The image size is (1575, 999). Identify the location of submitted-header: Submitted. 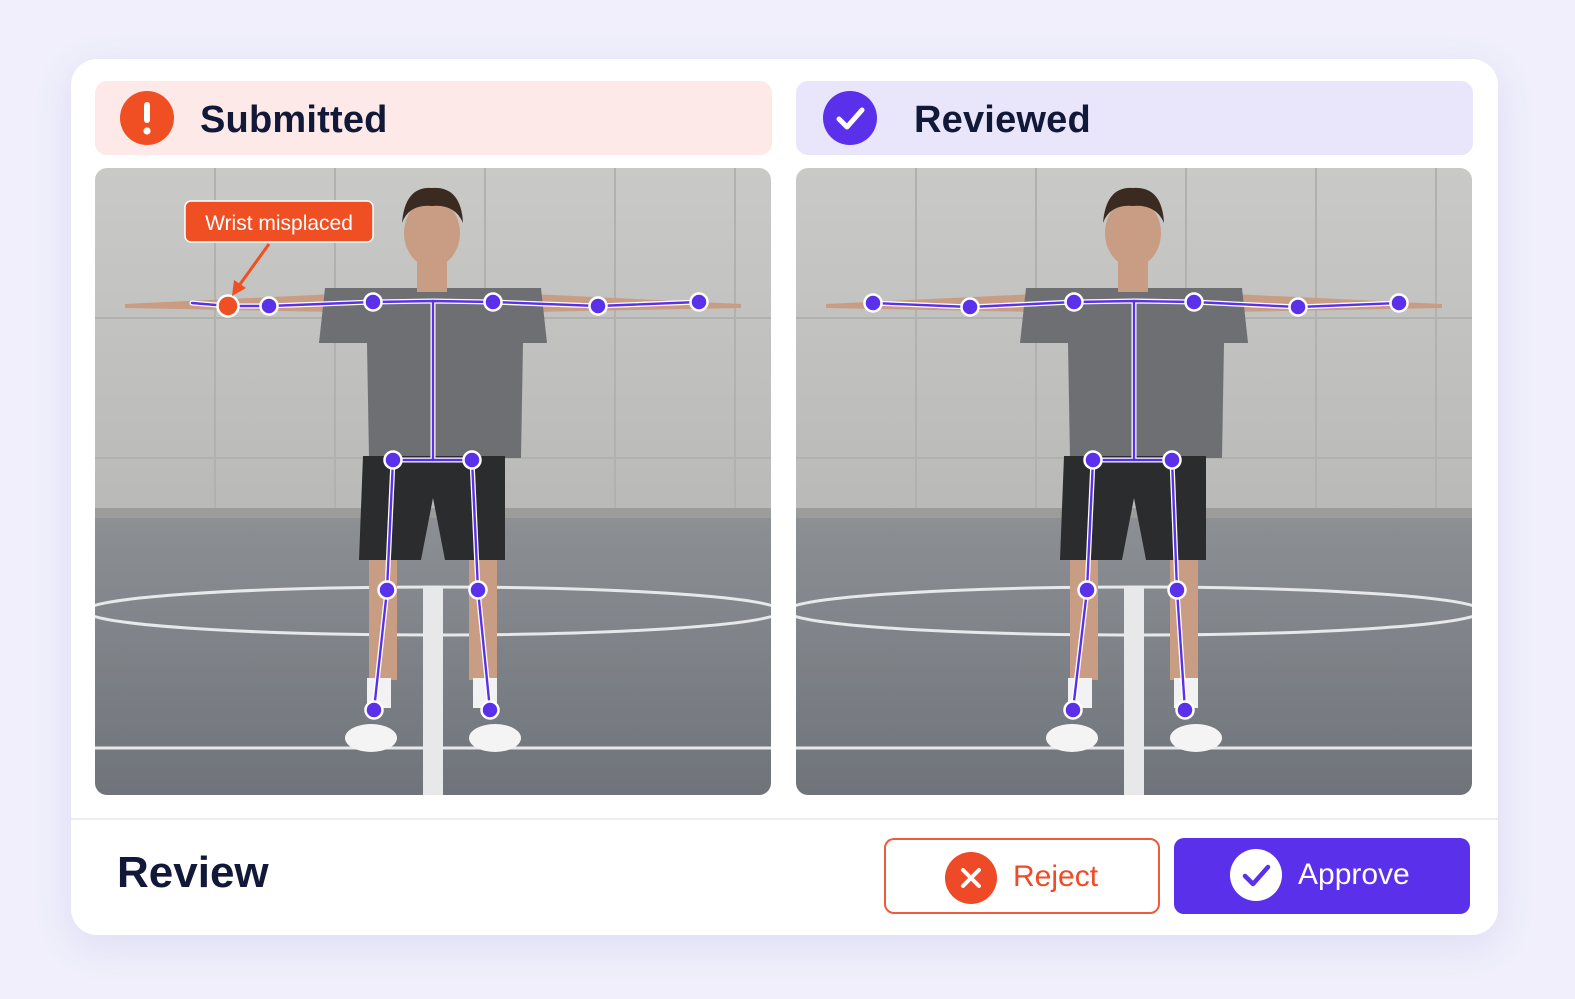
(433, 118).